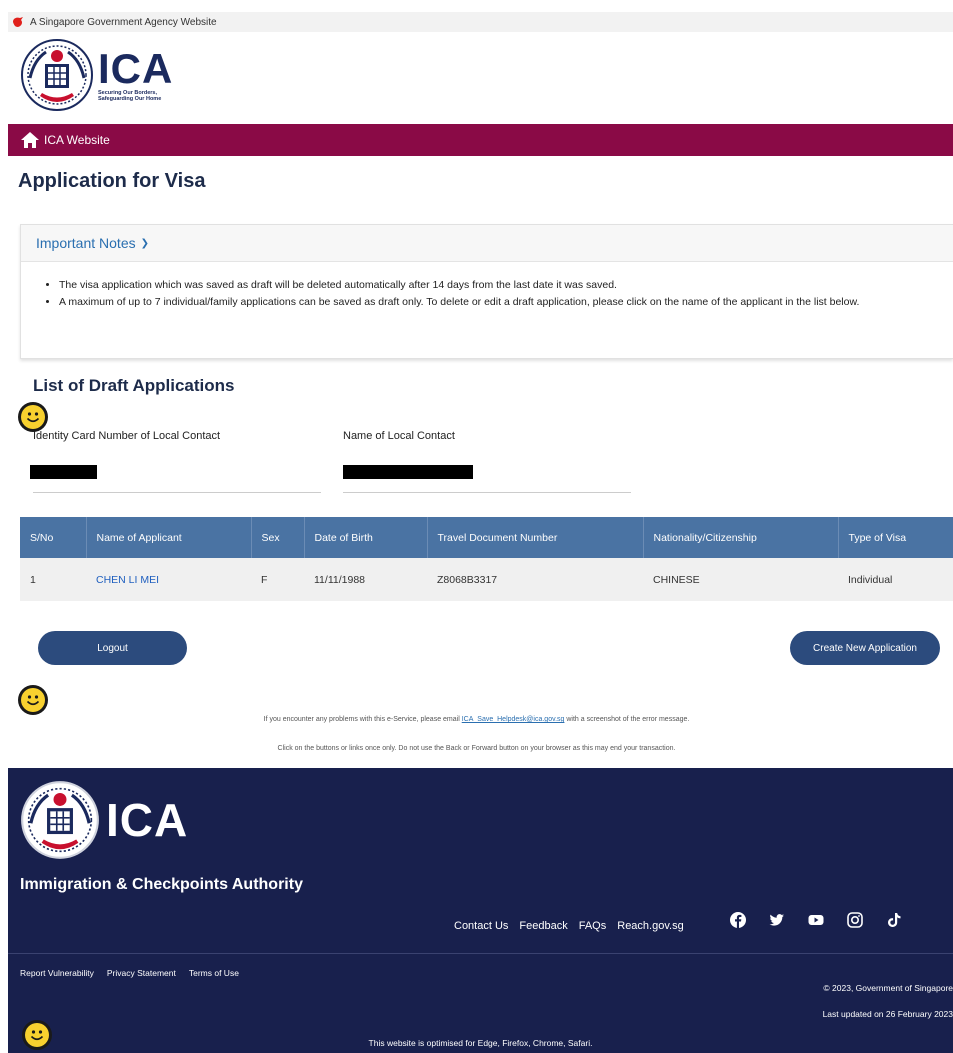 The image size is (953, 1053). What do you see at coordinates (741, 537) in the screenshot?
I see `column-header: Nationality/Citizenship` at bounding box center [741, 537].